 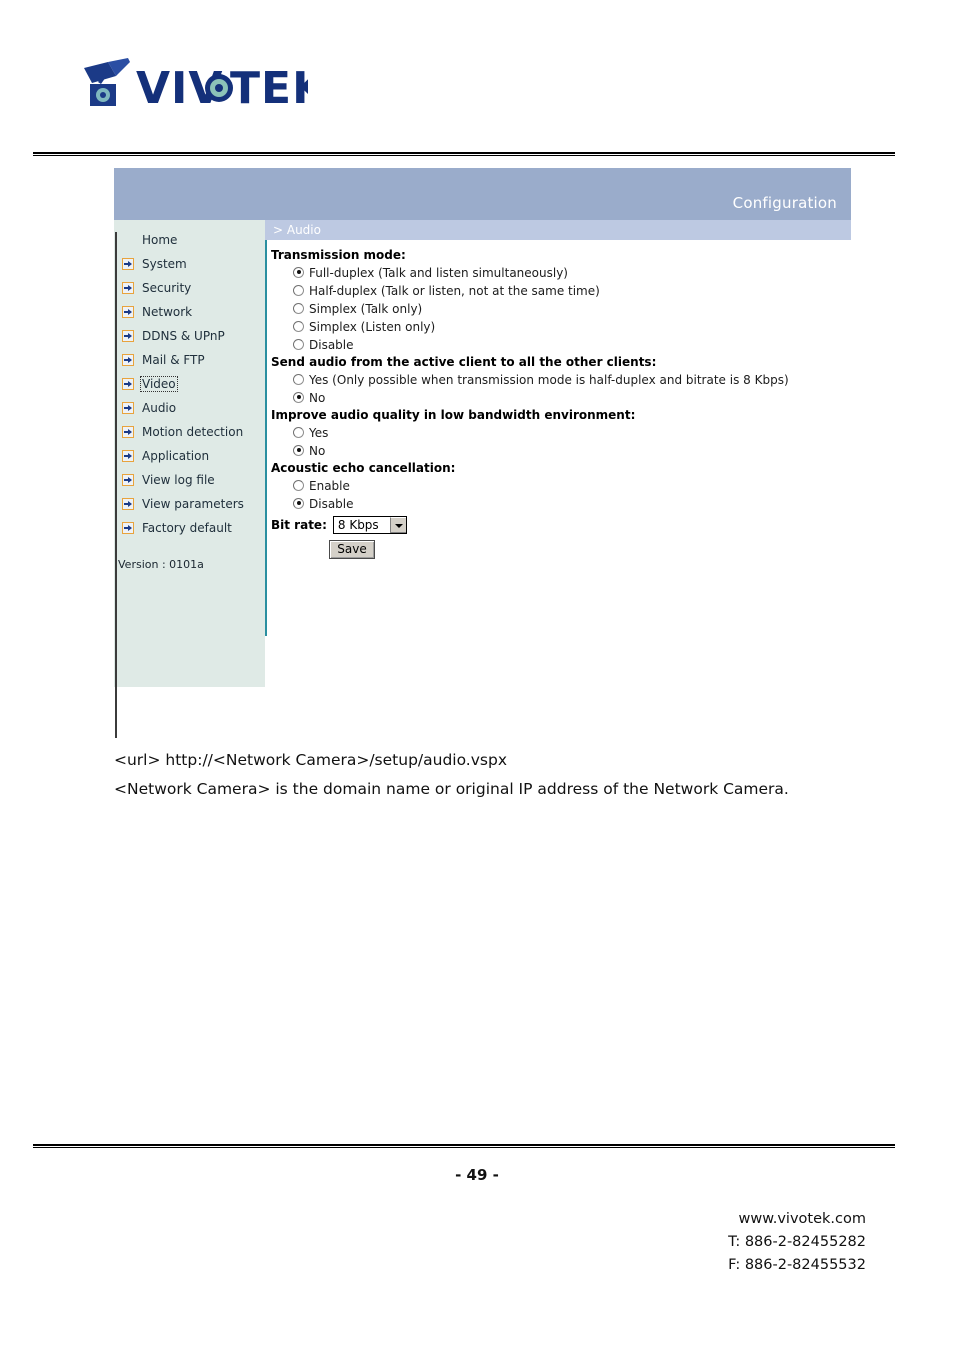 What do you see at coordinates (352, 549) in the screenshot?
I see `save-button: Save` at bounding box center [352, 549].